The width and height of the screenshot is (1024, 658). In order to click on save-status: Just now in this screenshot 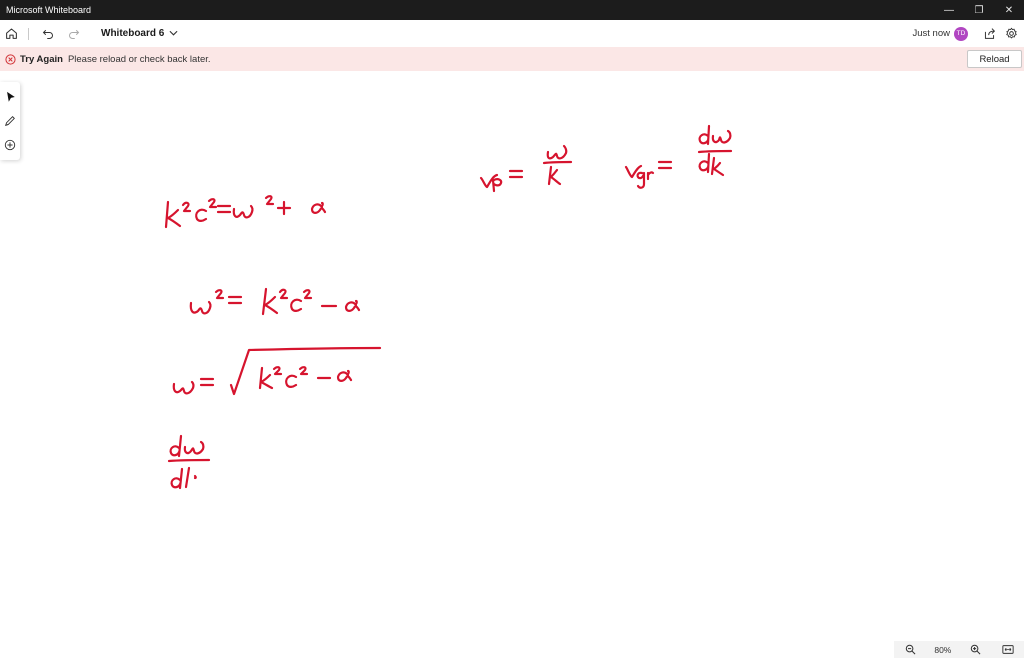, I will do `click(931, 33)`.